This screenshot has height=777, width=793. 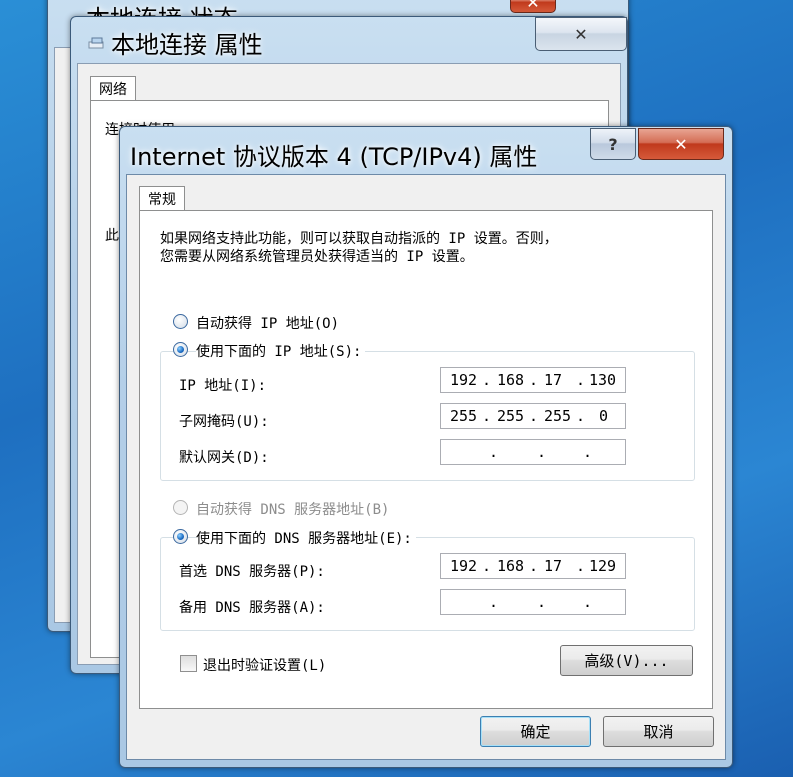 I want to click on manual-dns-label: 使用下面的 DNS 服务器地址(E):, so click(x=306, y=538).